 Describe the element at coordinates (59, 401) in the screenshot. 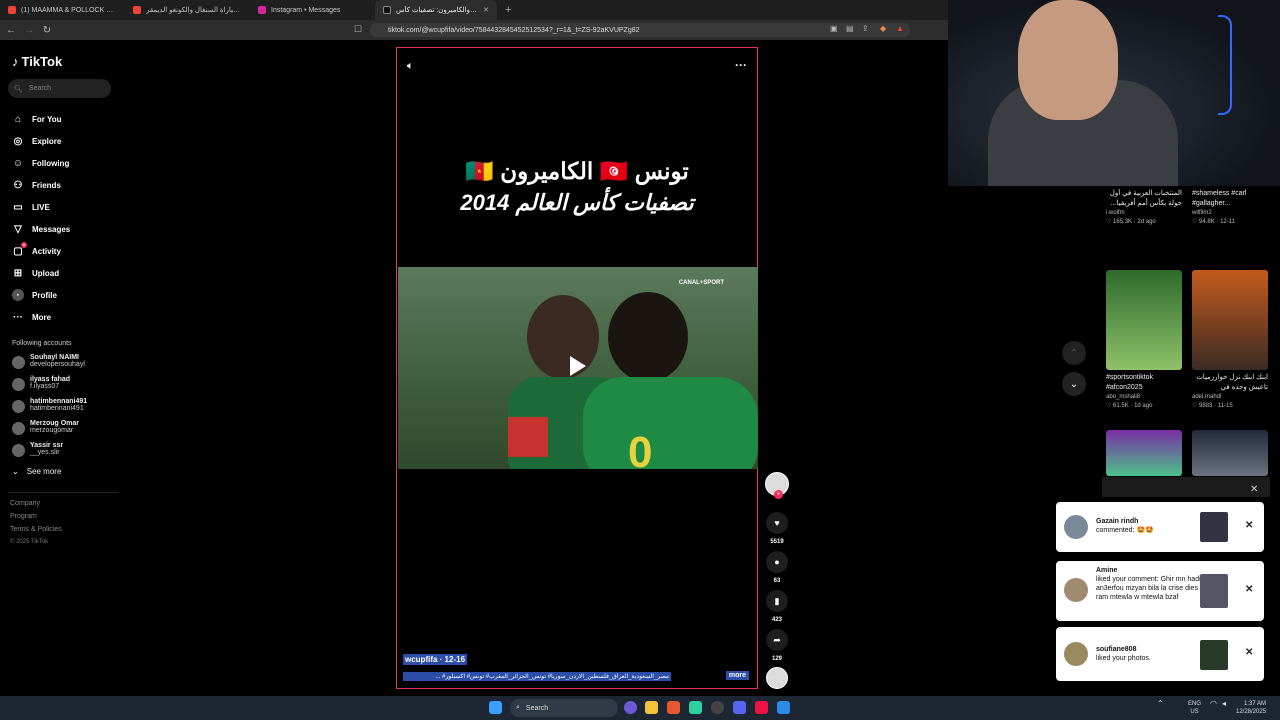

I see `account-name: hatimbennani491` at that location.